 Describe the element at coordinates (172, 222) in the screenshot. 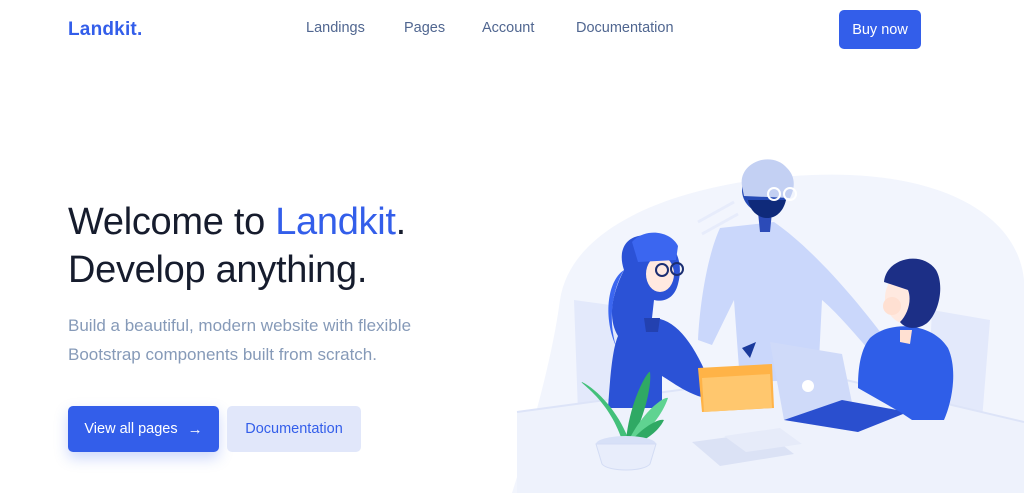

I see `hero-title-prefix: Welcome to` at that location.